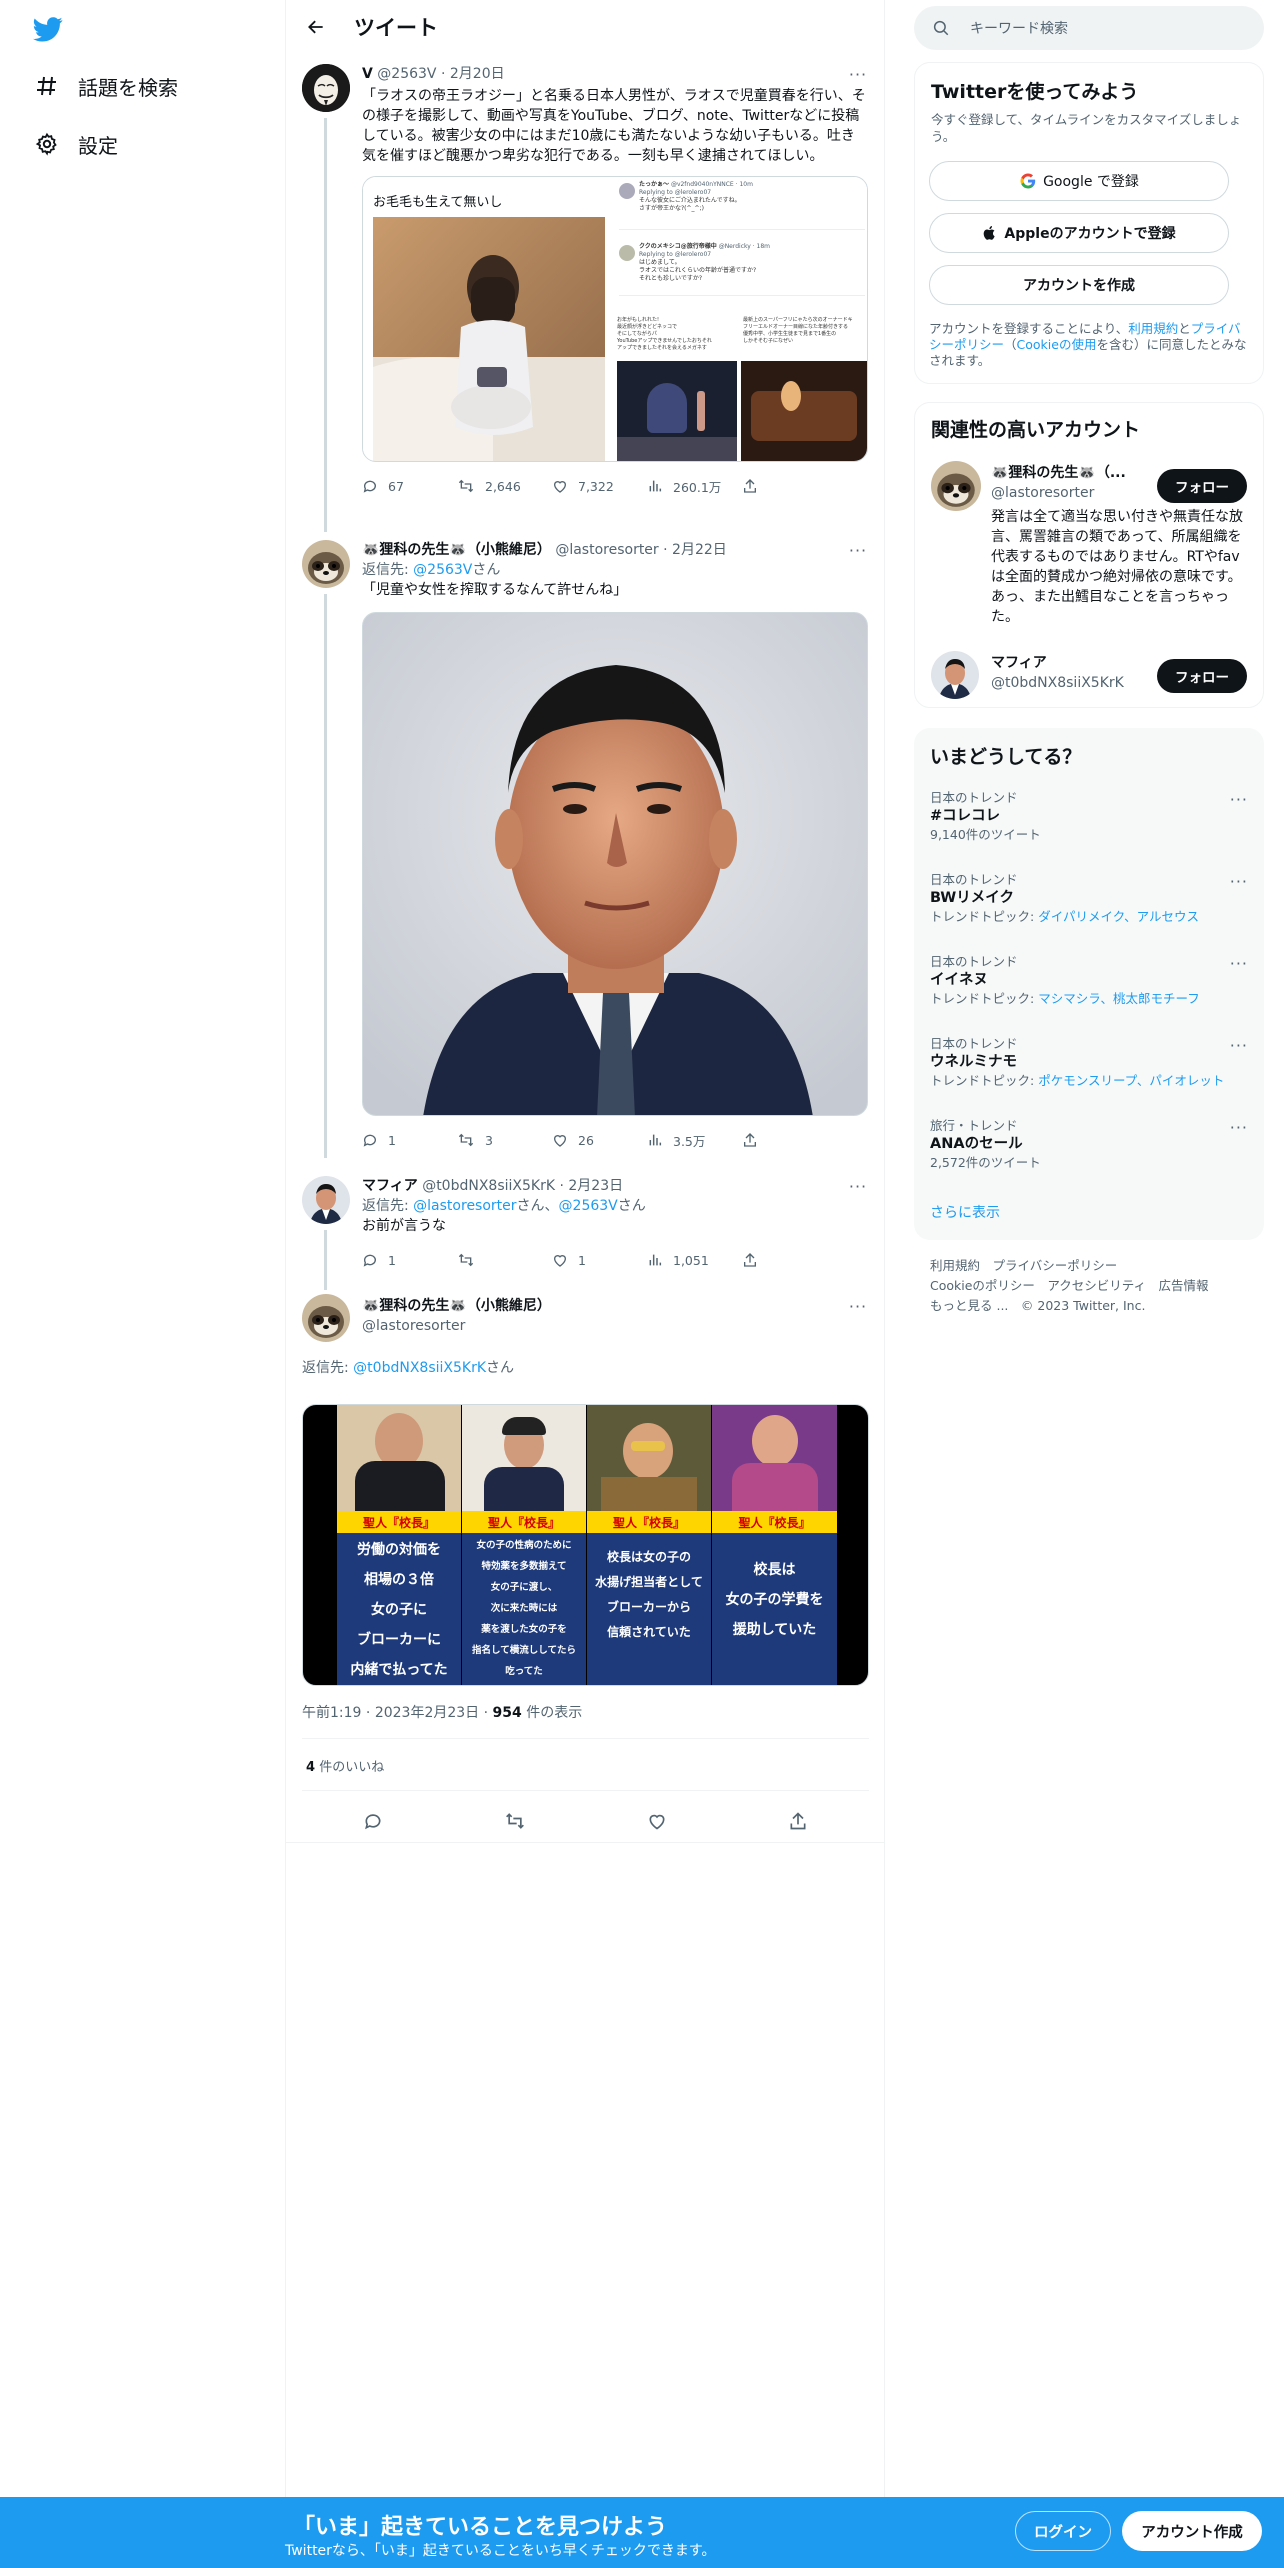 The height and width of the screenshot is (2568, 1284). Describe the element at coordinates (106, 86) in the screenshot. I see `nav-item-explore: 話題を検索` at that location.